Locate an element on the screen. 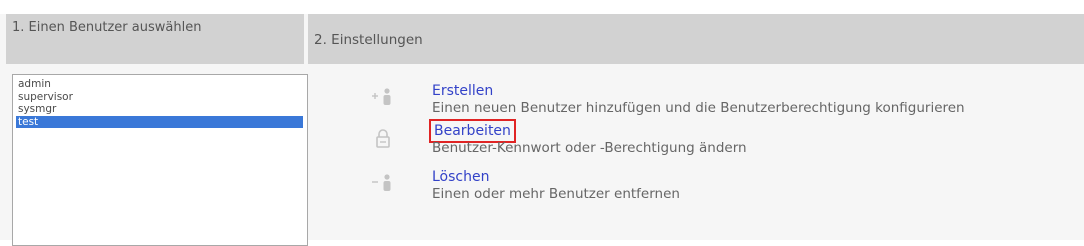  remove-user-icon is located at coordinates (383, 183).